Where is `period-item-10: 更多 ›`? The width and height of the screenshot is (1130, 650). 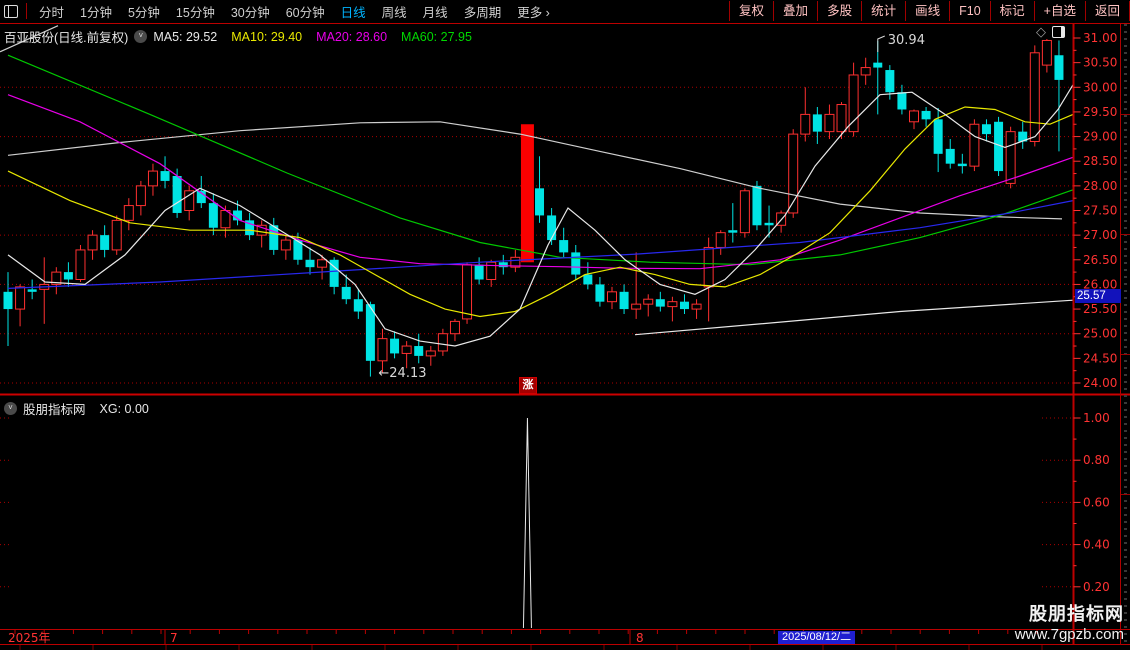
period-item-10: 更多 › is located at coordinates (533, 11).